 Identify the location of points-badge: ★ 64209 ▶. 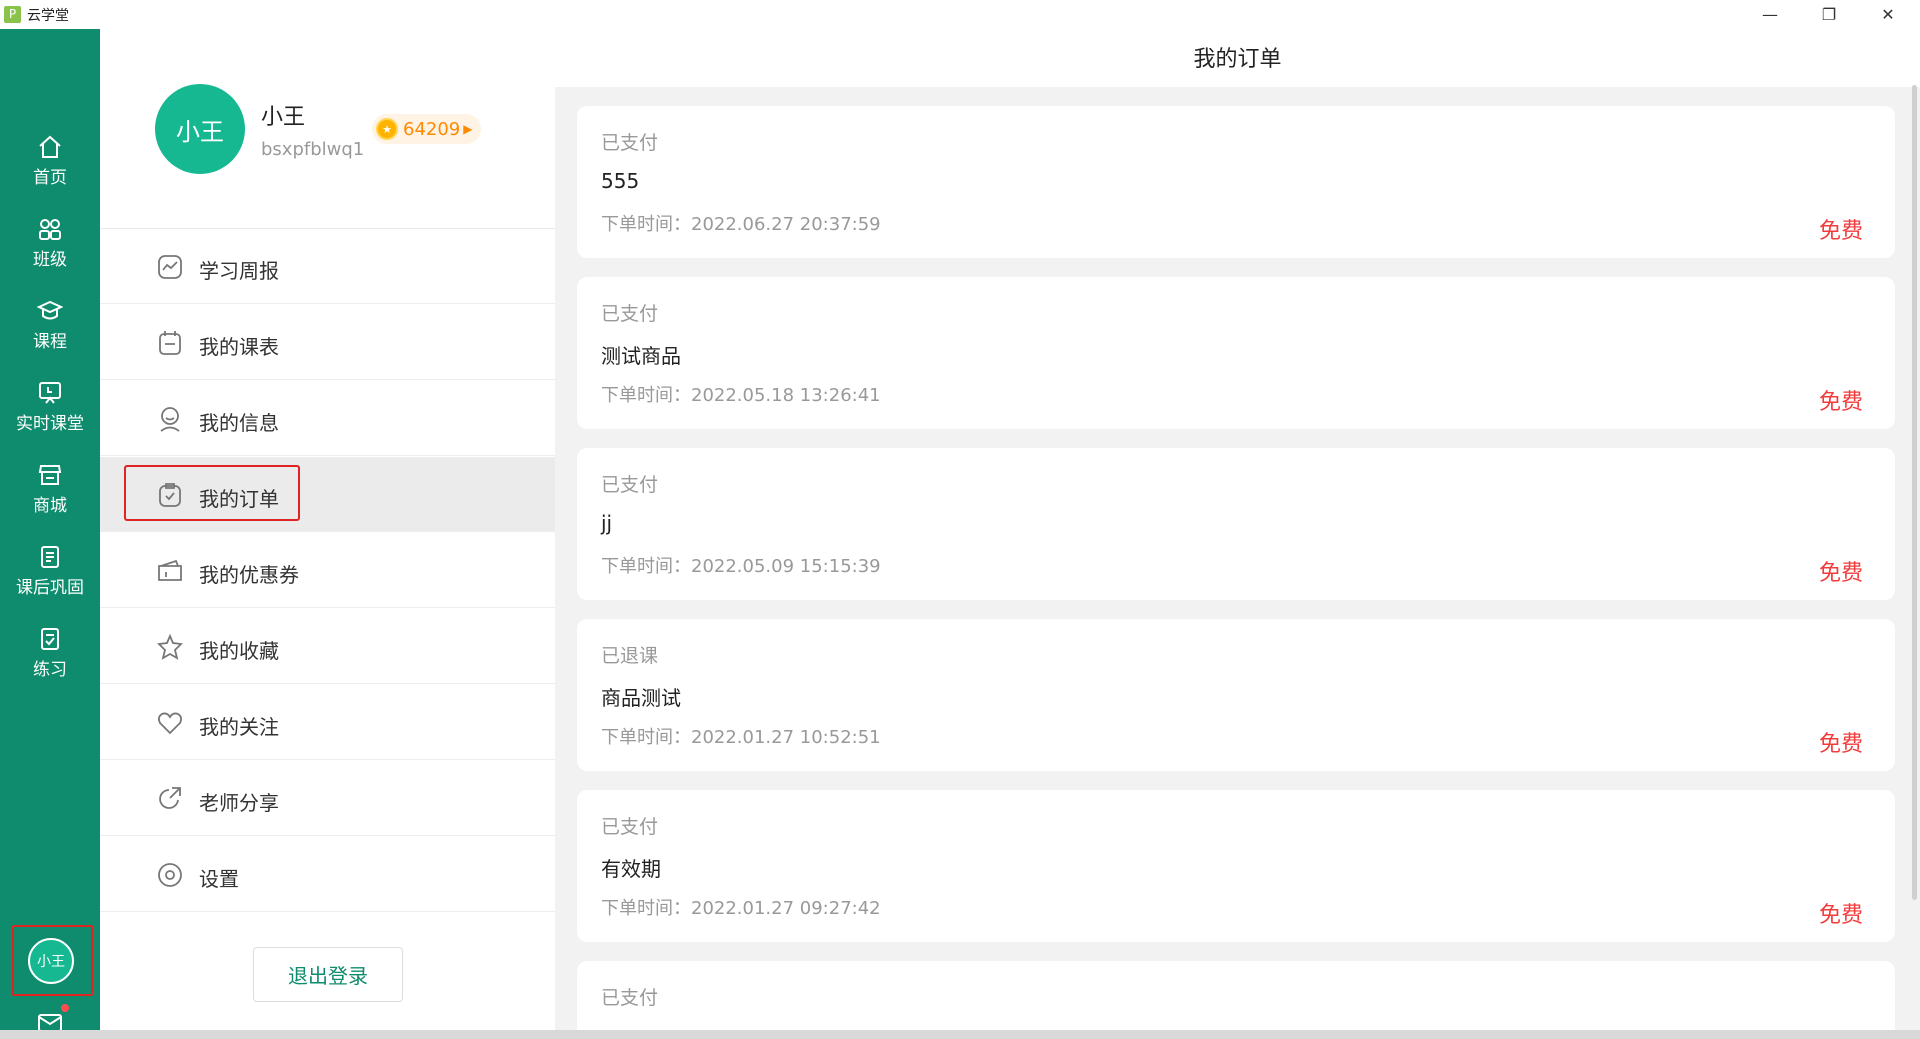
(426, 129).